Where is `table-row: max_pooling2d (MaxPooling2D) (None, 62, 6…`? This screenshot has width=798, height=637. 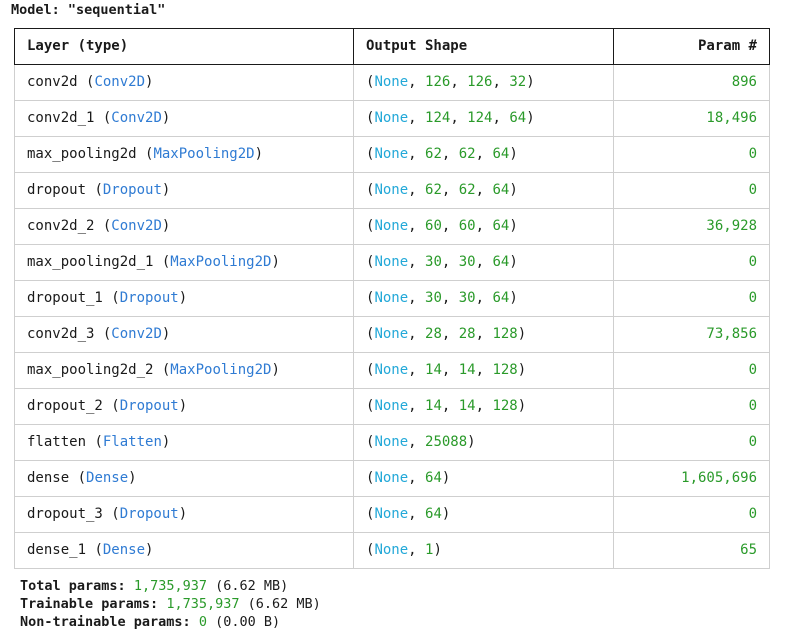
table-row: max_pooling2d (MaxPooling2D) (None, 62, 6… is located at coordinates (392, 154).